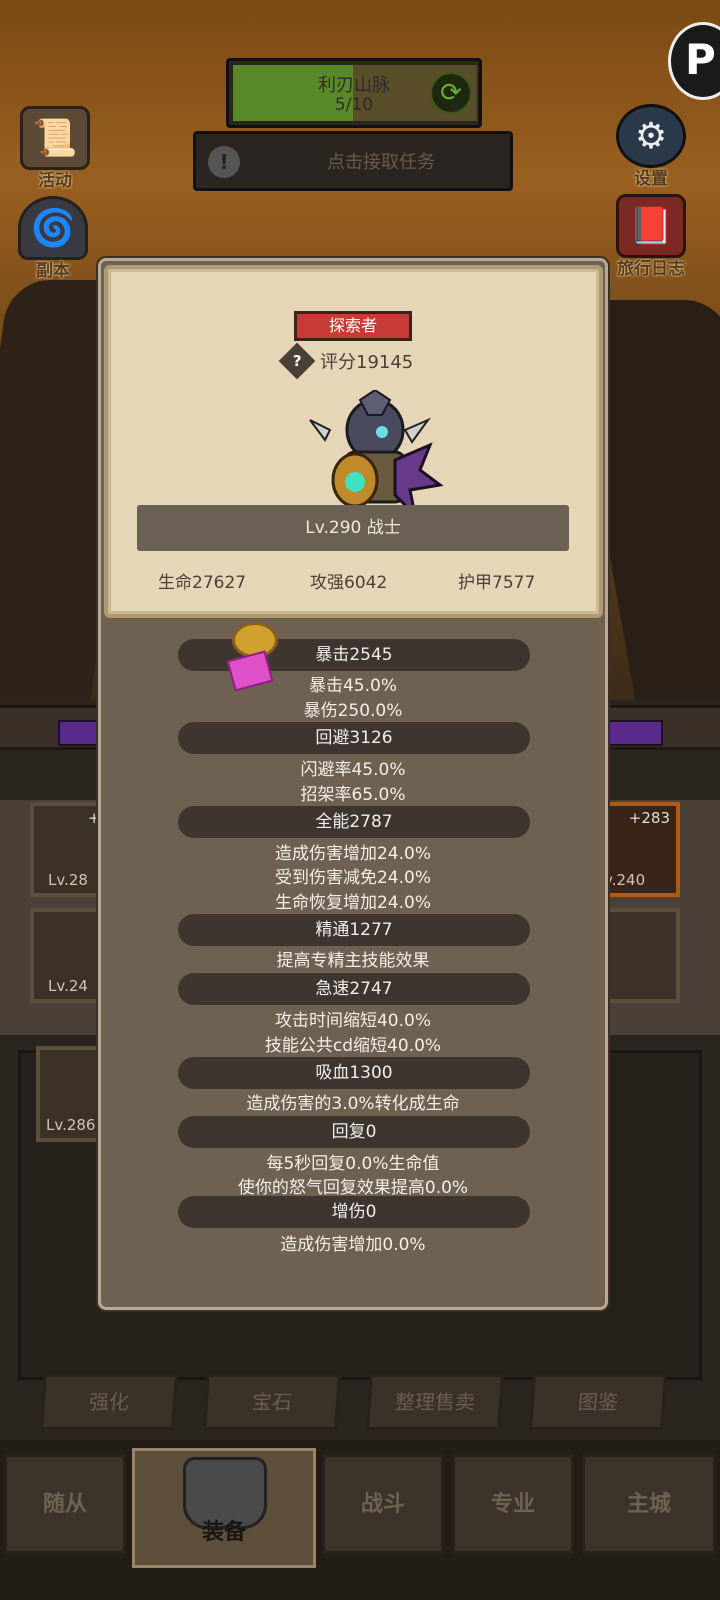 Image resolution: width=720 pixels, height=1600 pixels. What do you see at coordinates (71, 1125) in the screenshot?
I see `item-level: Lv.286` at bounding box center [71, 1125].